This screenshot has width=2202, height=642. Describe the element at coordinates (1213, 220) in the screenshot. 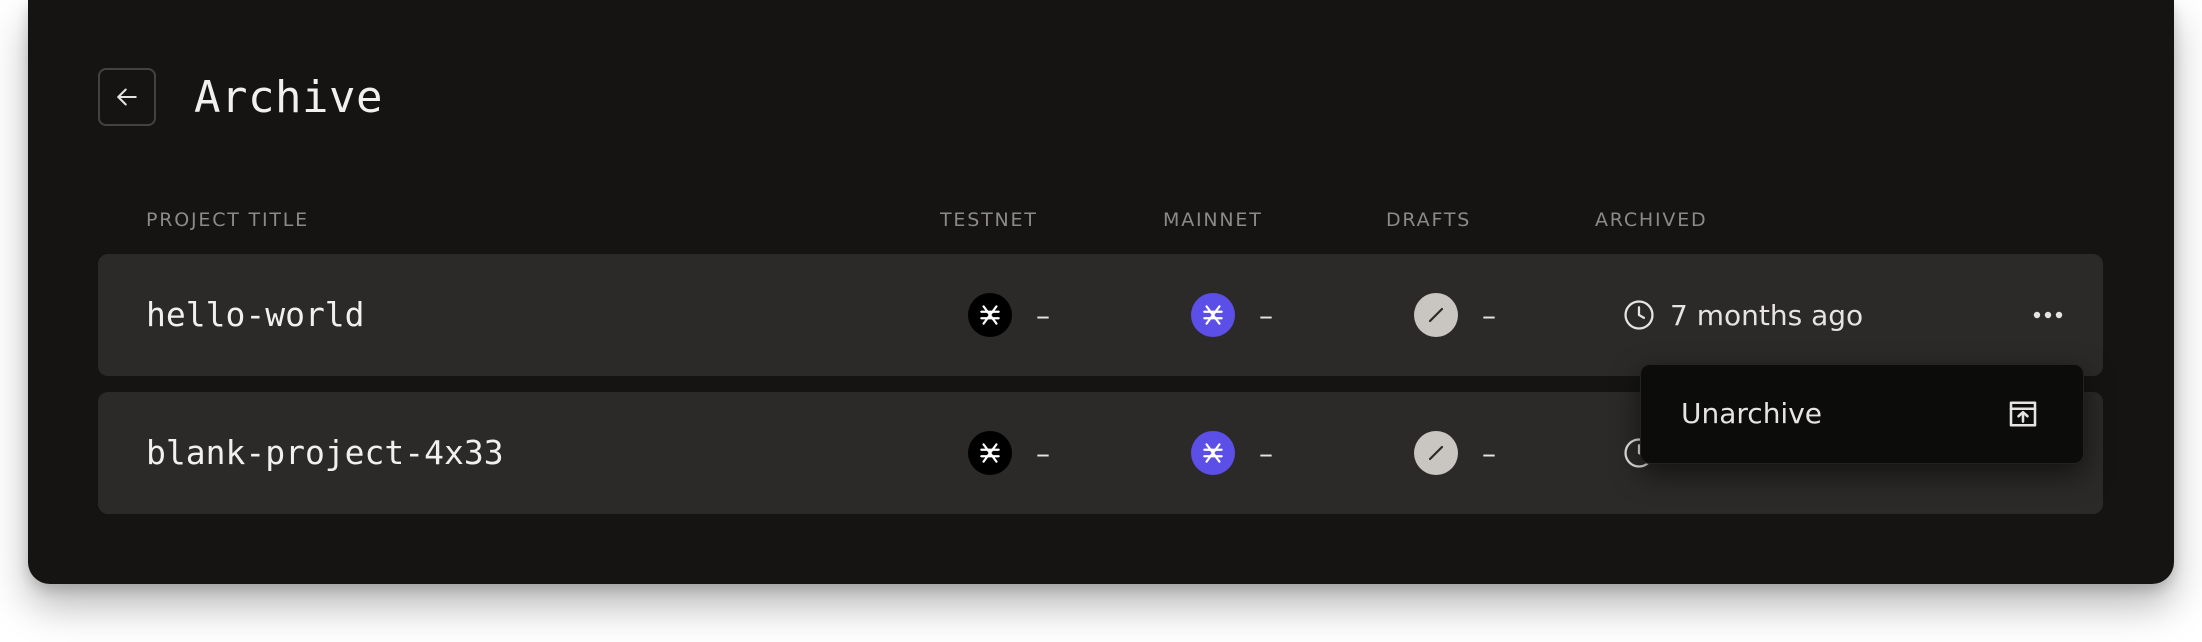

I see `column-header-mainnet: MAINNET` at that location.